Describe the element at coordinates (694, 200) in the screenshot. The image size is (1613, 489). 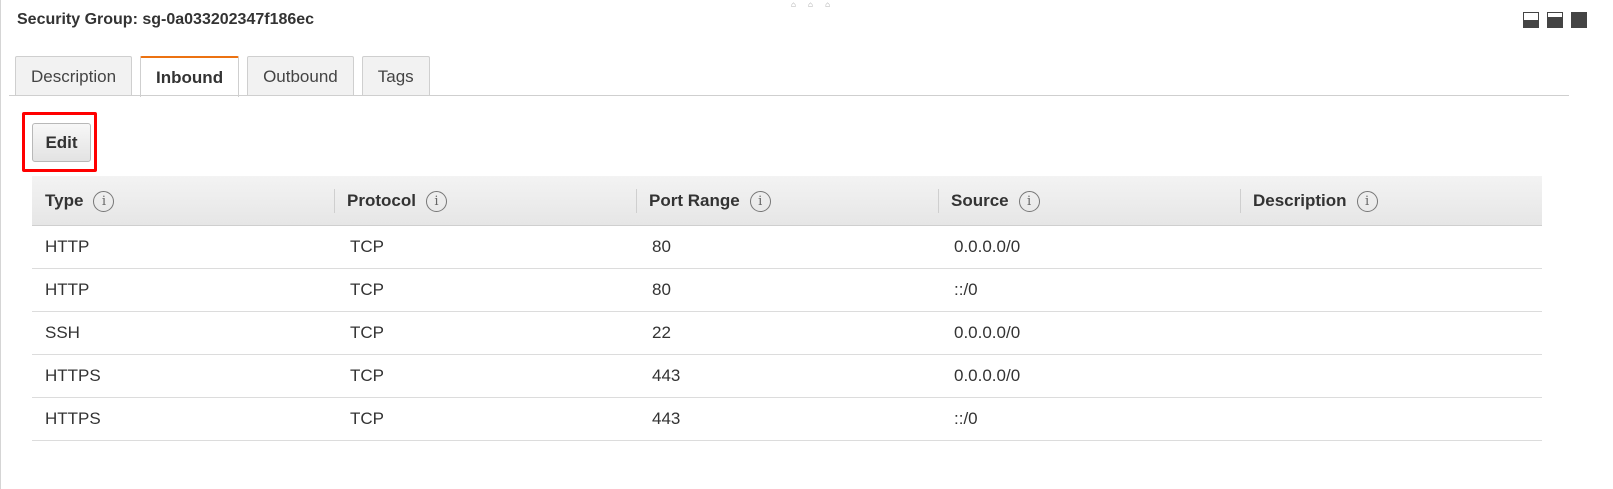
I see `column-header-label: Port Range` at that location.